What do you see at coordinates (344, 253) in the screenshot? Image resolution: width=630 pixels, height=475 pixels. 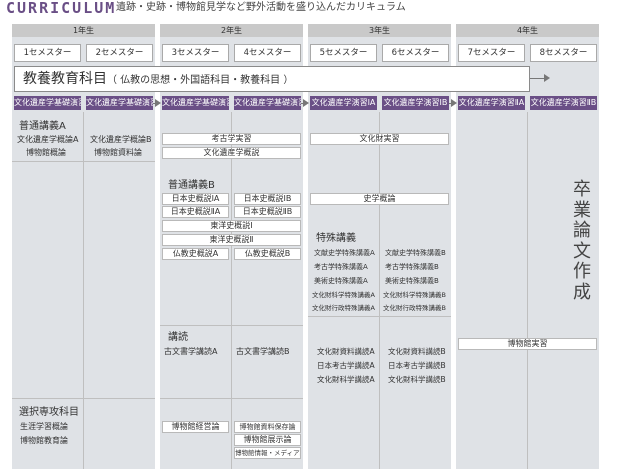 I see `course-item: 文献史学特殊講義A` at bounding box center [344, 253].